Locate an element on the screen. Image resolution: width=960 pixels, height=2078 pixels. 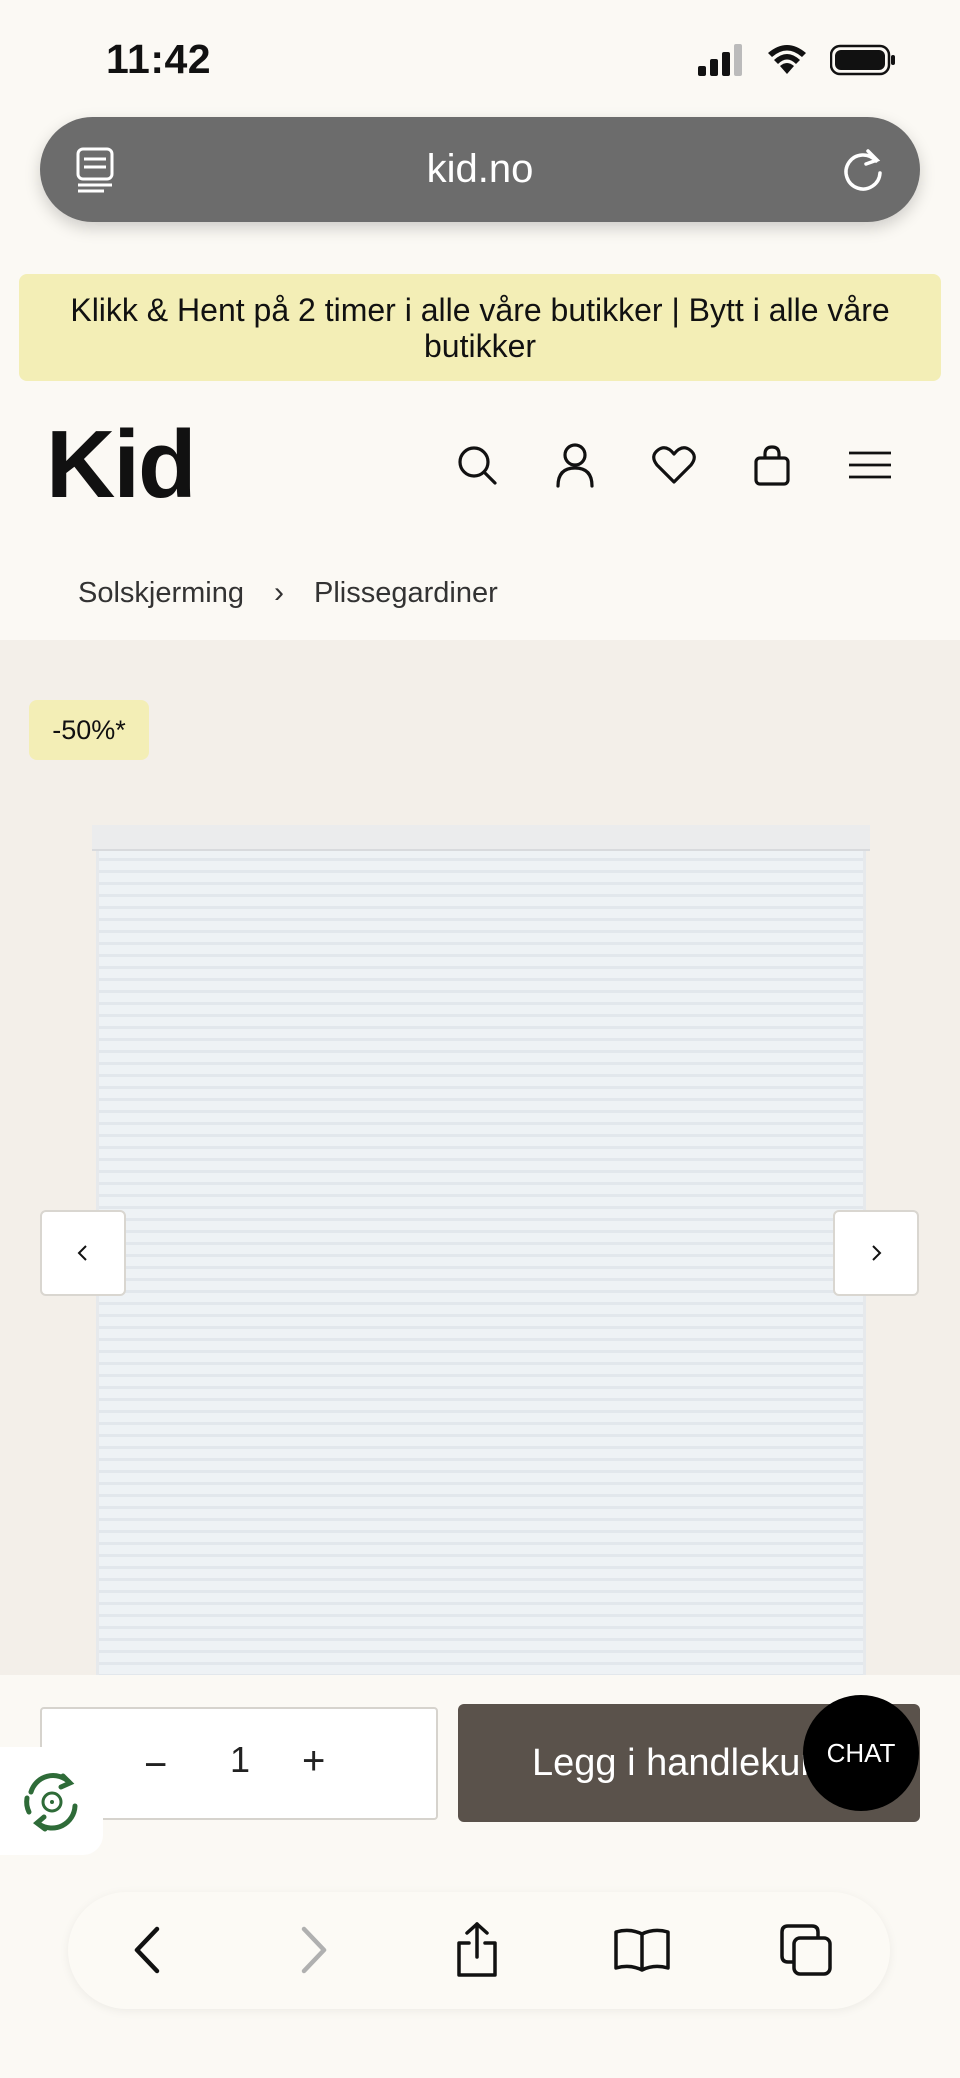
gallery-prev-button is located at coordinates (83, 1253).